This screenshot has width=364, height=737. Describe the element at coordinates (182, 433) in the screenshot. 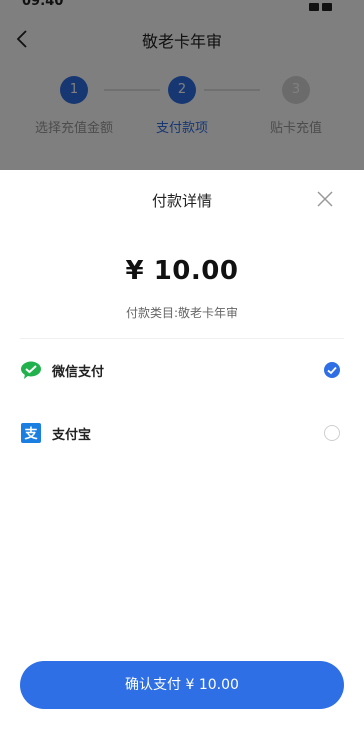

I see `payment-method-alipay: 支 支付宝` at that location.